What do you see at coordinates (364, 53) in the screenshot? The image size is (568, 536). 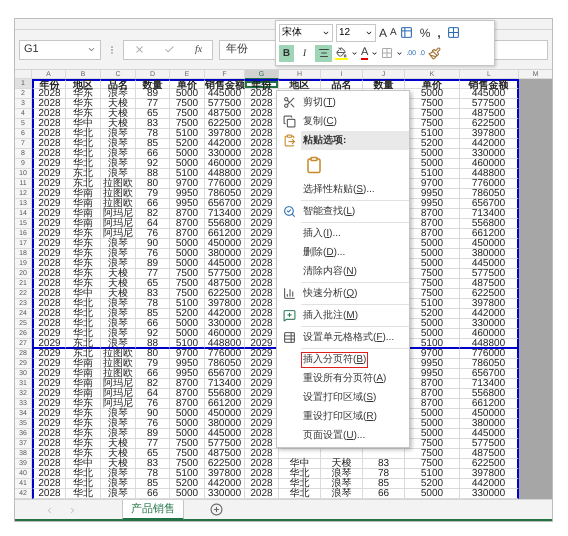 I see `font-color-button: A` at bounding box center [364, 53].